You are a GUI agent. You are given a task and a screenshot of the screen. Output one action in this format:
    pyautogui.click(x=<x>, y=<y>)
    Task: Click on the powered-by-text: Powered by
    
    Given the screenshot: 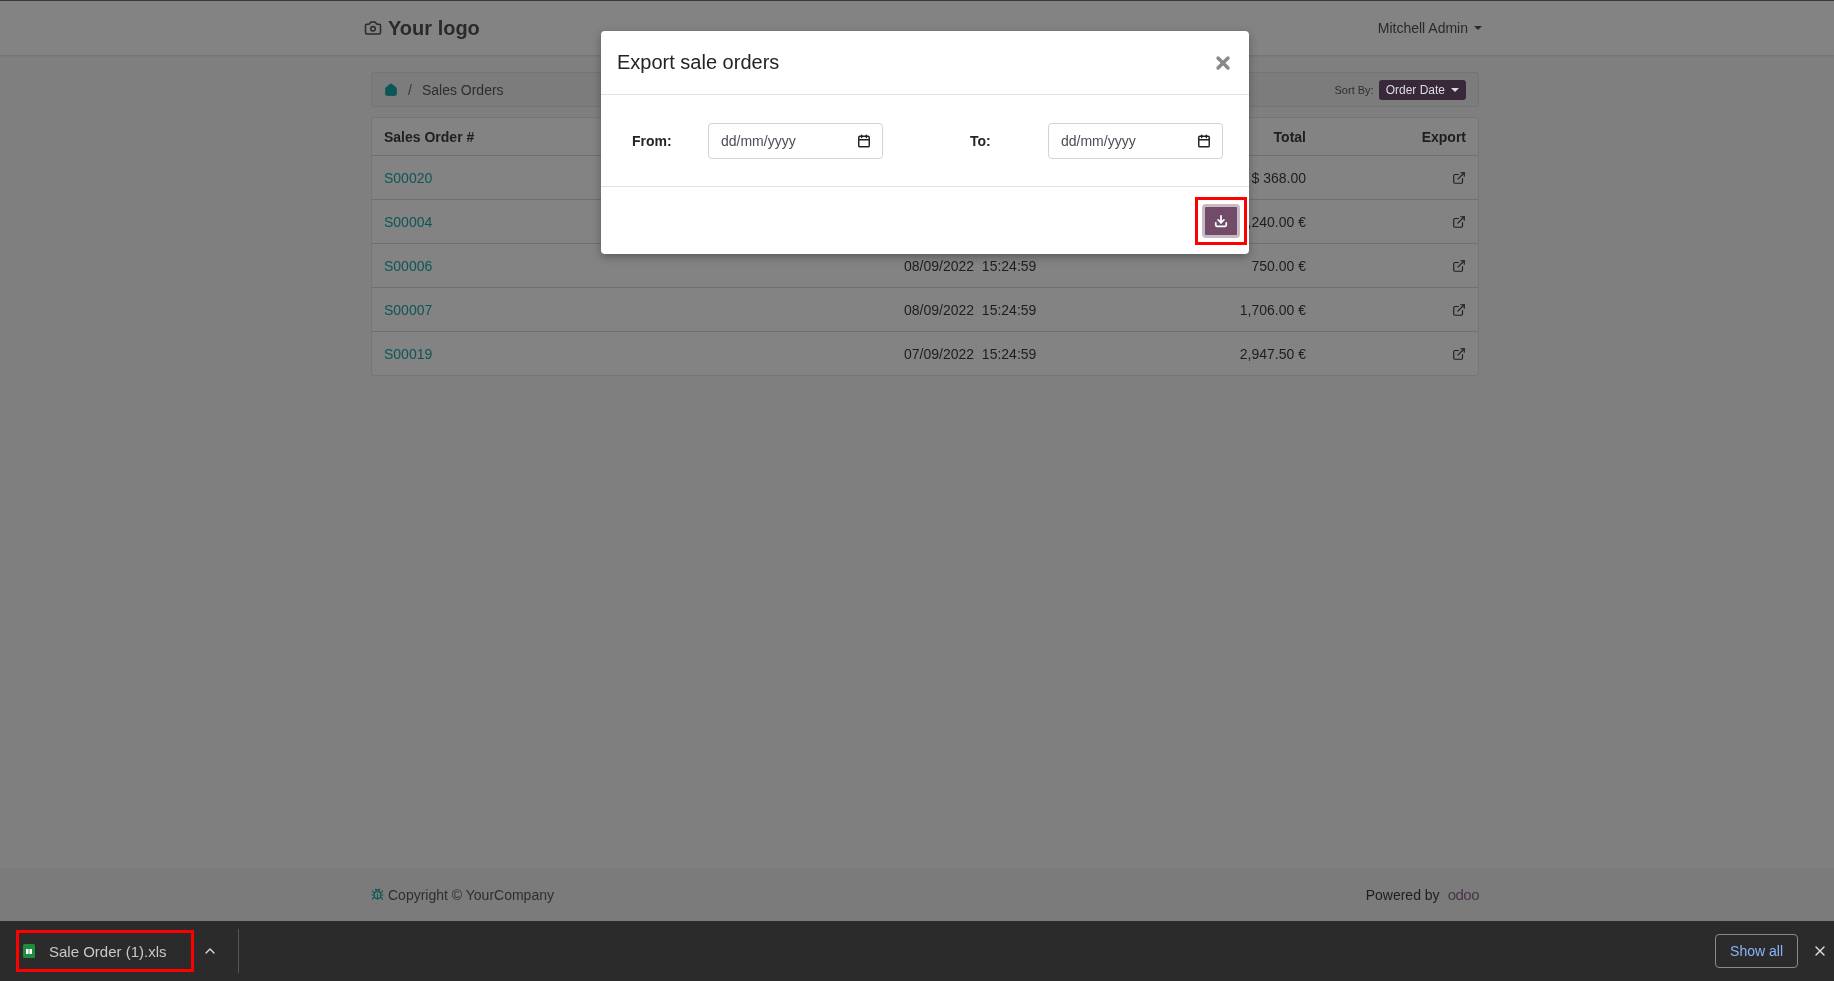 What is the action you would take?
    pyautogui.click(x=1402, y=894)
    